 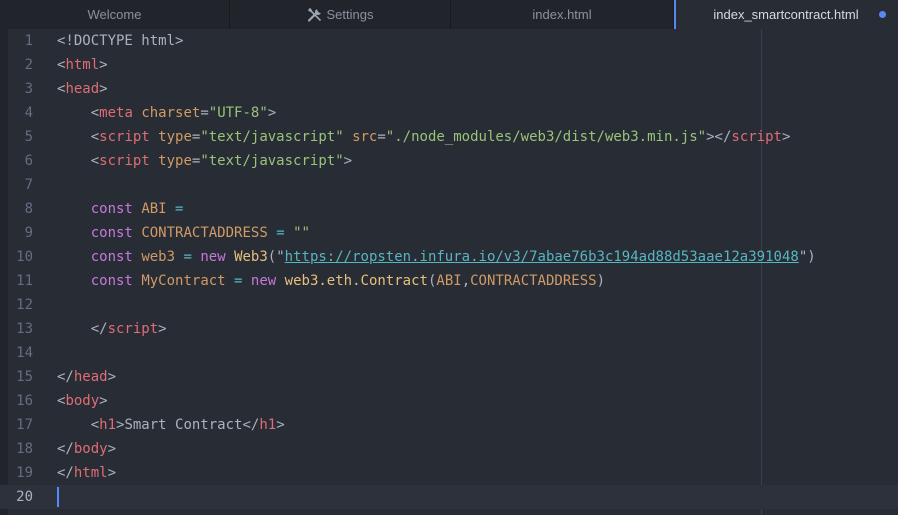 I want to click on tab-label: Settings, so click(x=350, y=14).